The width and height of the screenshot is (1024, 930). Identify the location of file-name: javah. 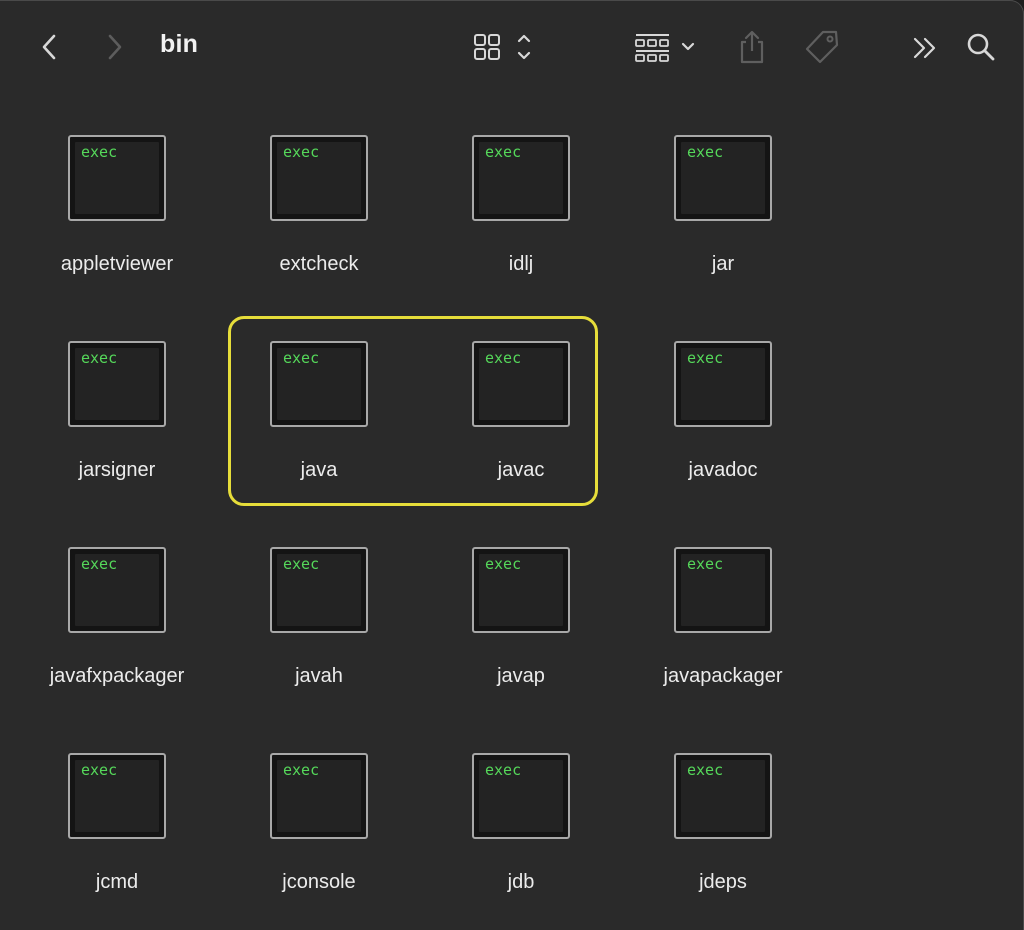
(319, 676).